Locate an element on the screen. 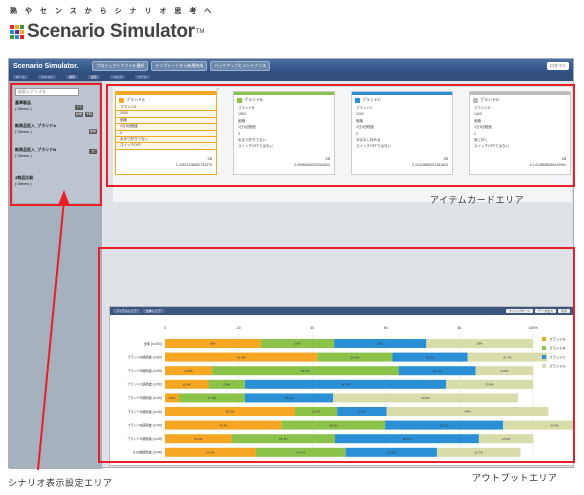  tool-home: ホーム is located at coordinates (20, 77).